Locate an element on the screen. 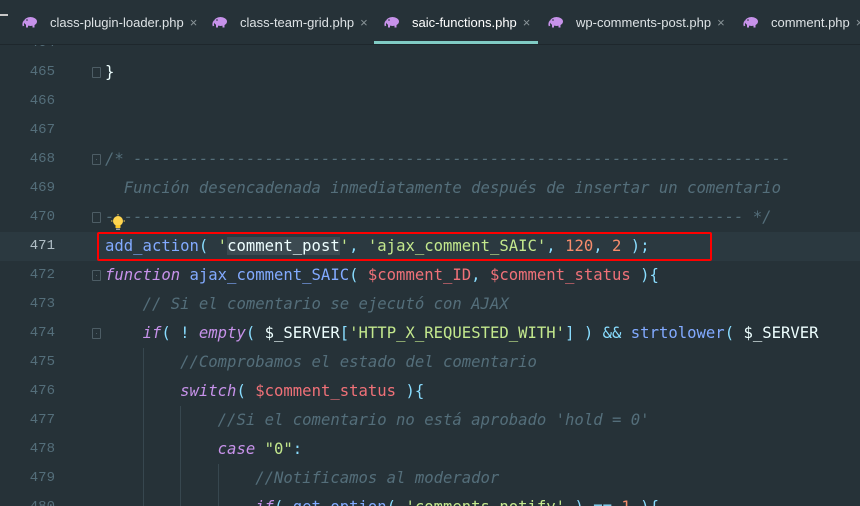 The height and width of the screenshot is (506, 860). line-number: 474 is located at coordinates (42, 333).